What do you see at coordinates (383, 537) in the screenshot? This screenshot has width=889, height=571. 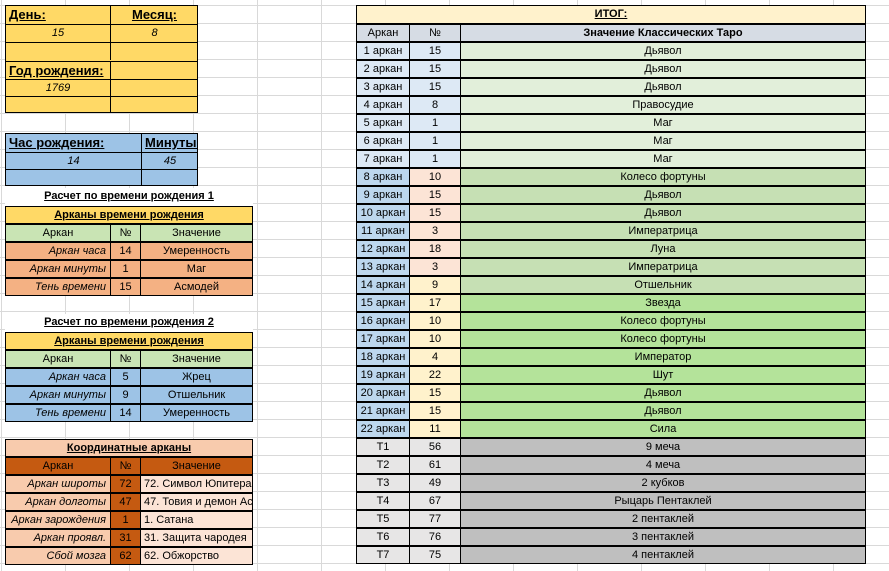 I see `itog-row-arcana: Т6` at bounding box center [383, 537].